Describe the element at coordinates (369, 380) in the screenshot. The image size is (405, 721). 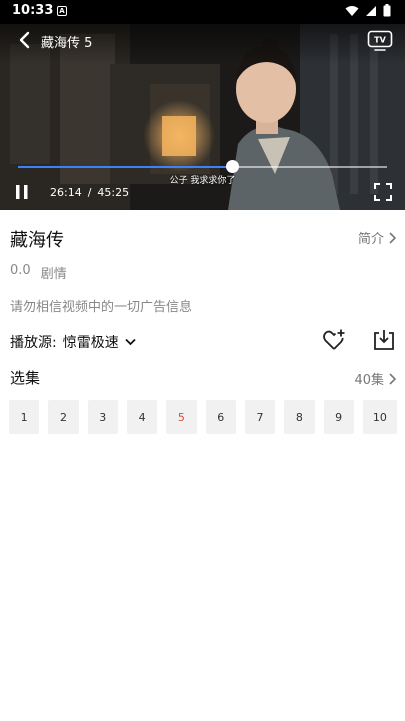
I see `episodes-count: 40集` at that location.